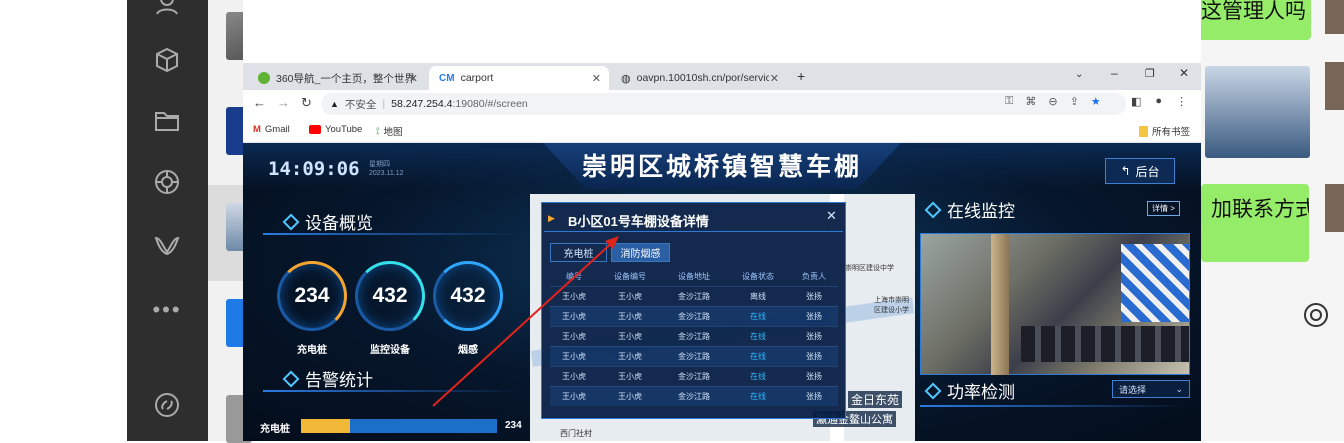  What do you see at coordinates (1163, 208) in the screenshot?
I see `detail-button: 详情 >` at bounding box center [1163, 208].